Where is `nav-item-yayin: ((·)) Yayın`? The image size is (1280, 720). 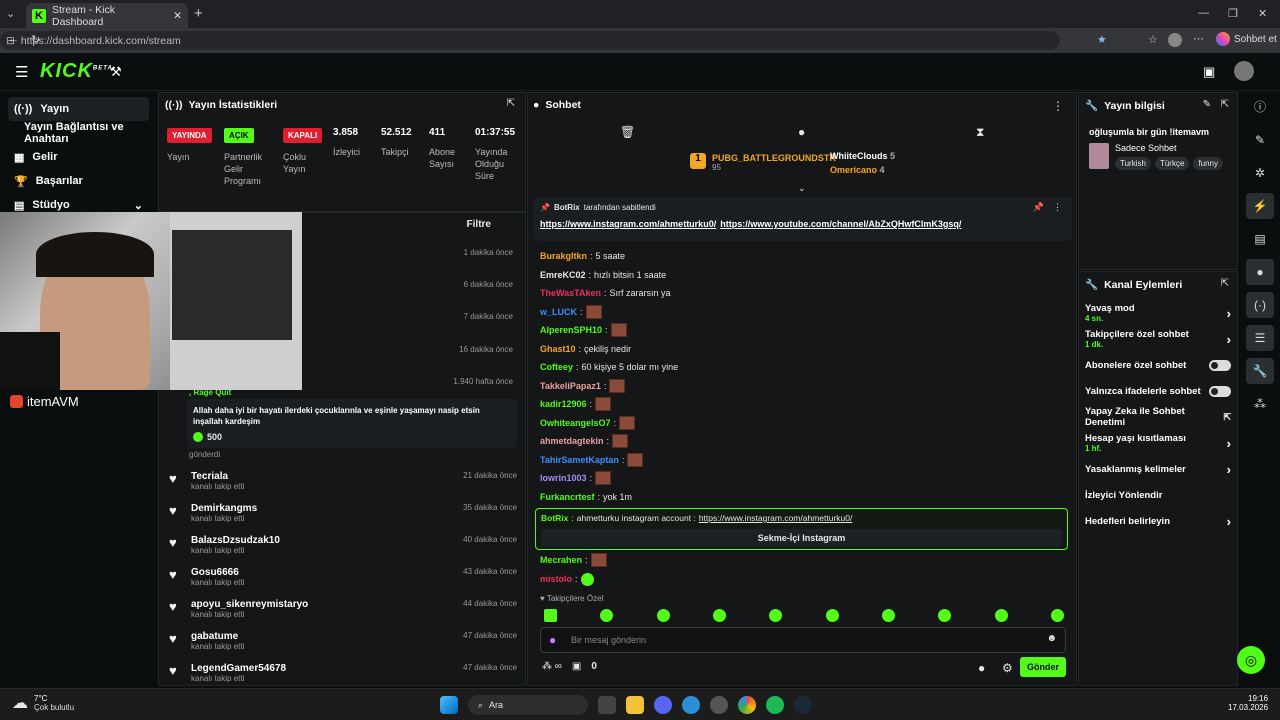
nav-item-yayin: ((·)) Yayın is located at coordinates (78, 109).